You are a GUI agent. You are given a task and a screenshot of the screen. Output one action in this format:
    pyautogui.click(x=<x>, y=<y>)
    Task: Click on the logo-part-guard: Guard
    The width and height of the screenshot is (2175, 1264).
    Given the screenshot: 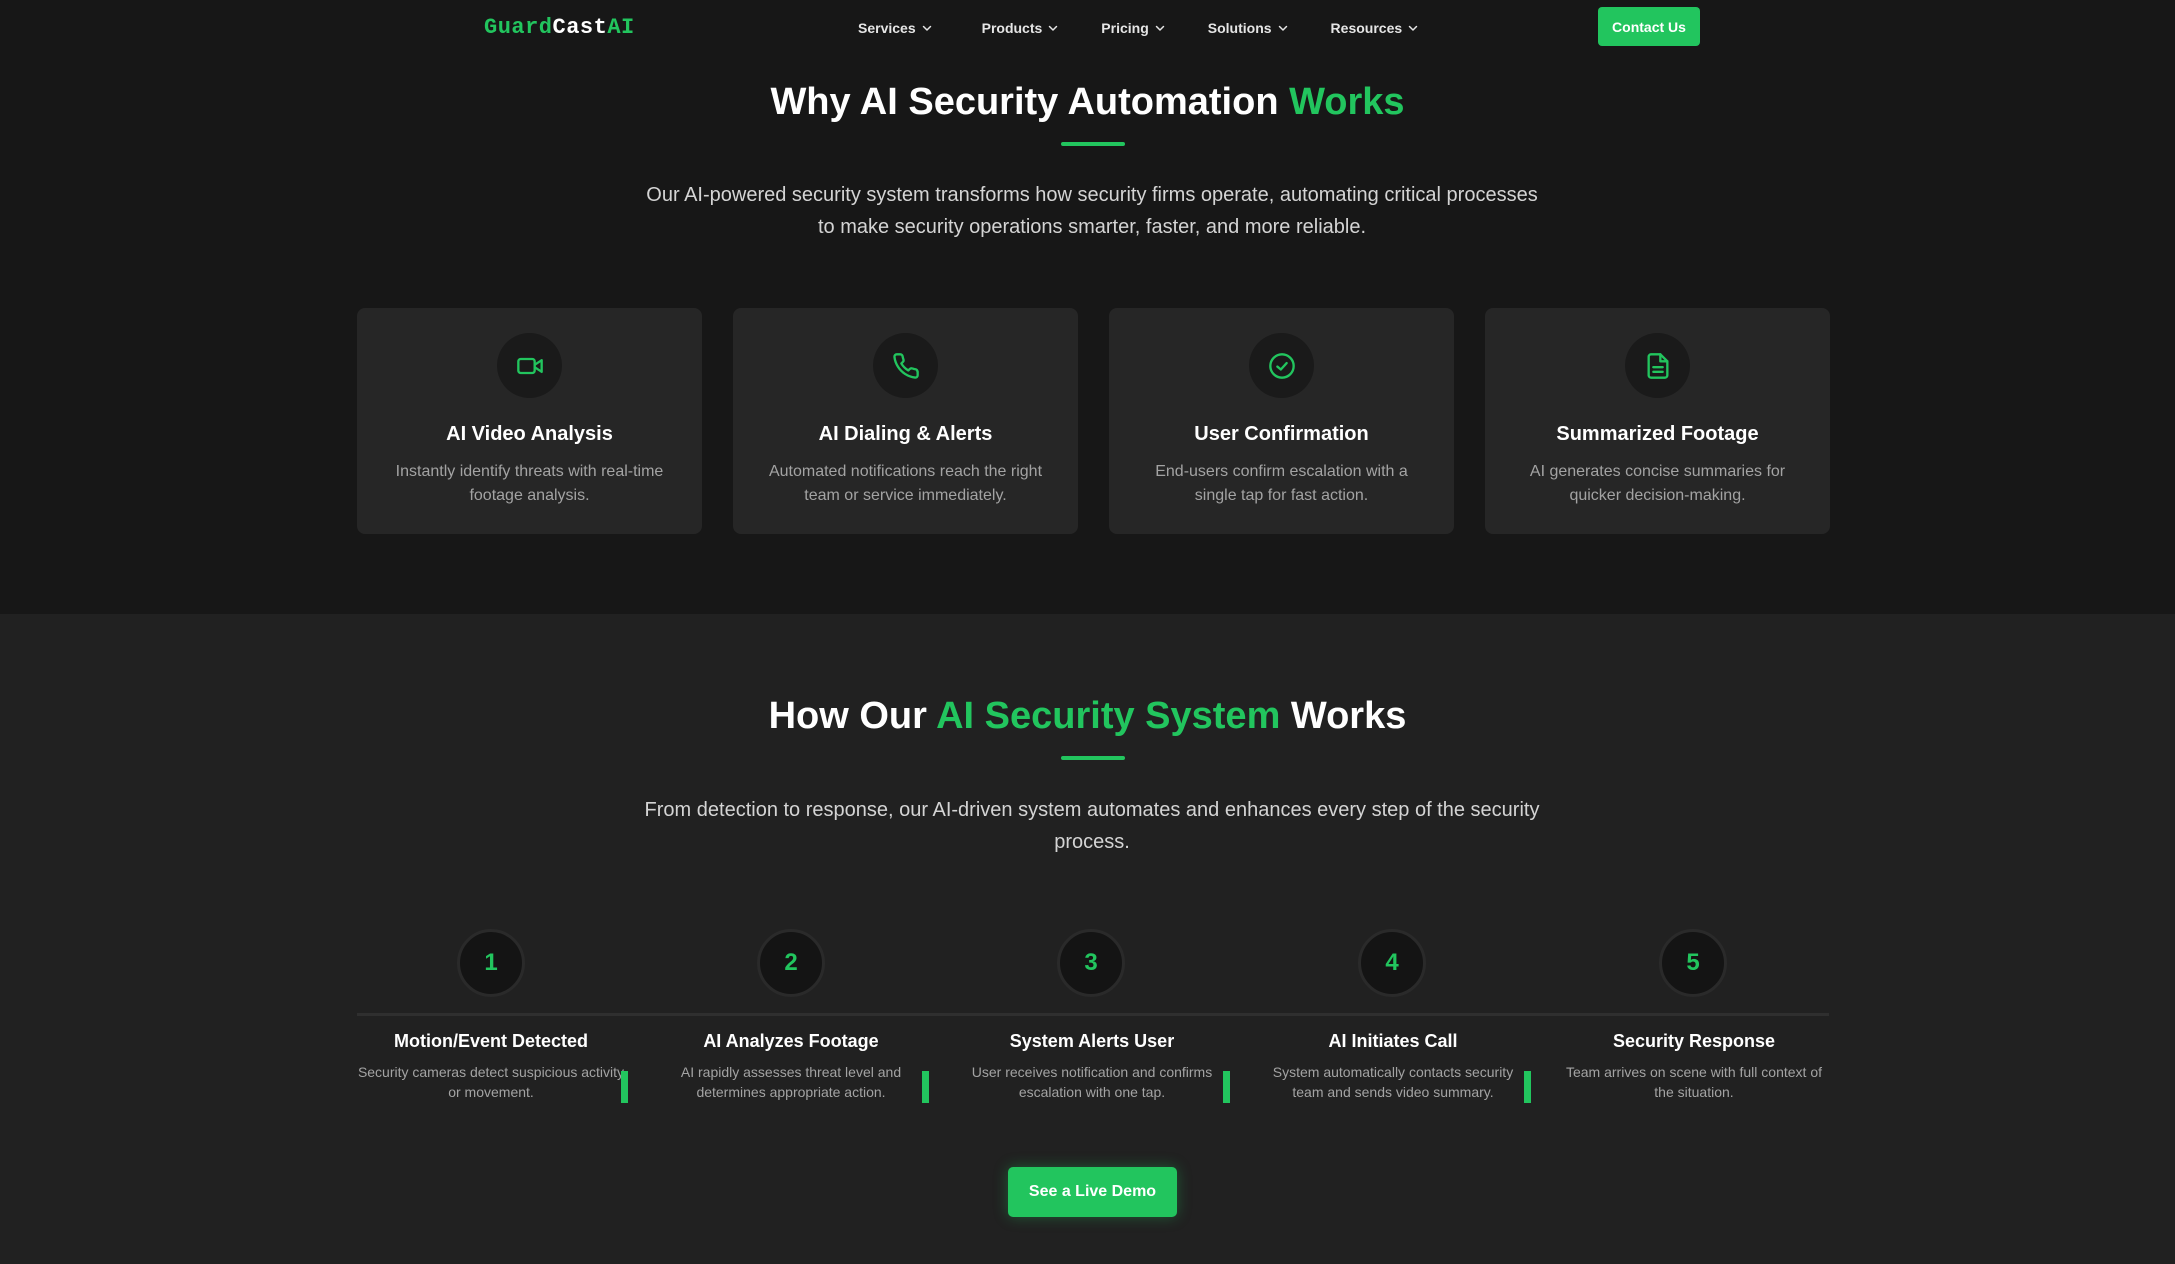 What is the action you would take?
    pyautogui.click(x=518, y=27)
    